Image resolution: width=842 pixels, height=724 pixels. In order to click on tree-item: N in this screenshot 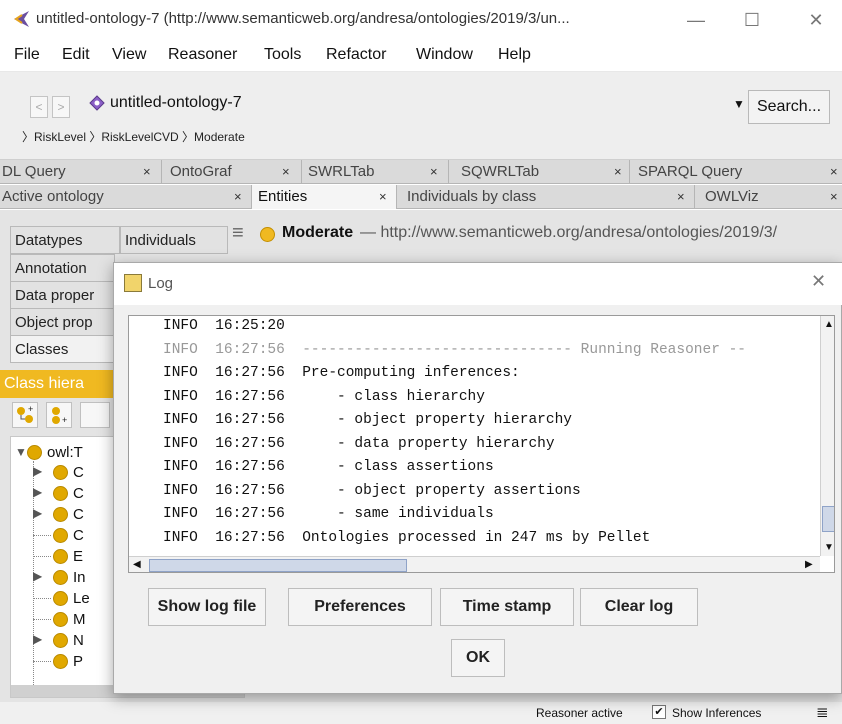, I will do `click(78, 640)`.